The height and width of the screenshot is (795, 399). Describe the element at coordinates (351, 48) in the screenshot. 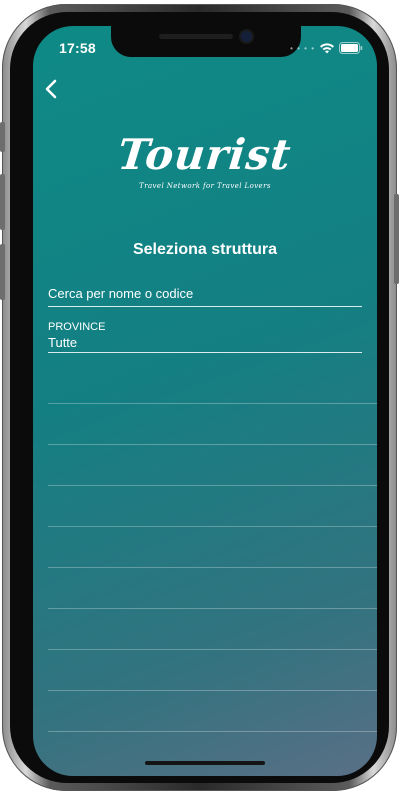

I see `battery-icon` at that location.